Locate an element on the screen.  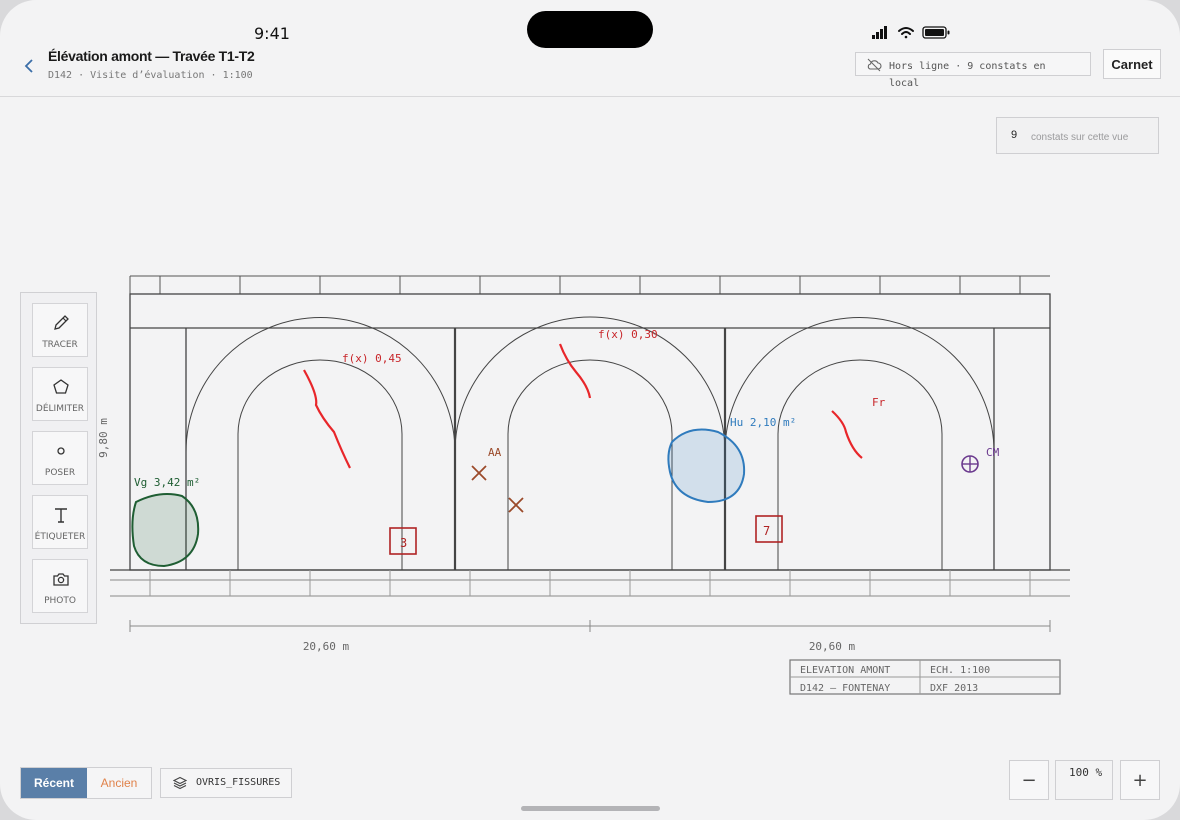
tool-label: TRACER is located at coordinates (60, 345).